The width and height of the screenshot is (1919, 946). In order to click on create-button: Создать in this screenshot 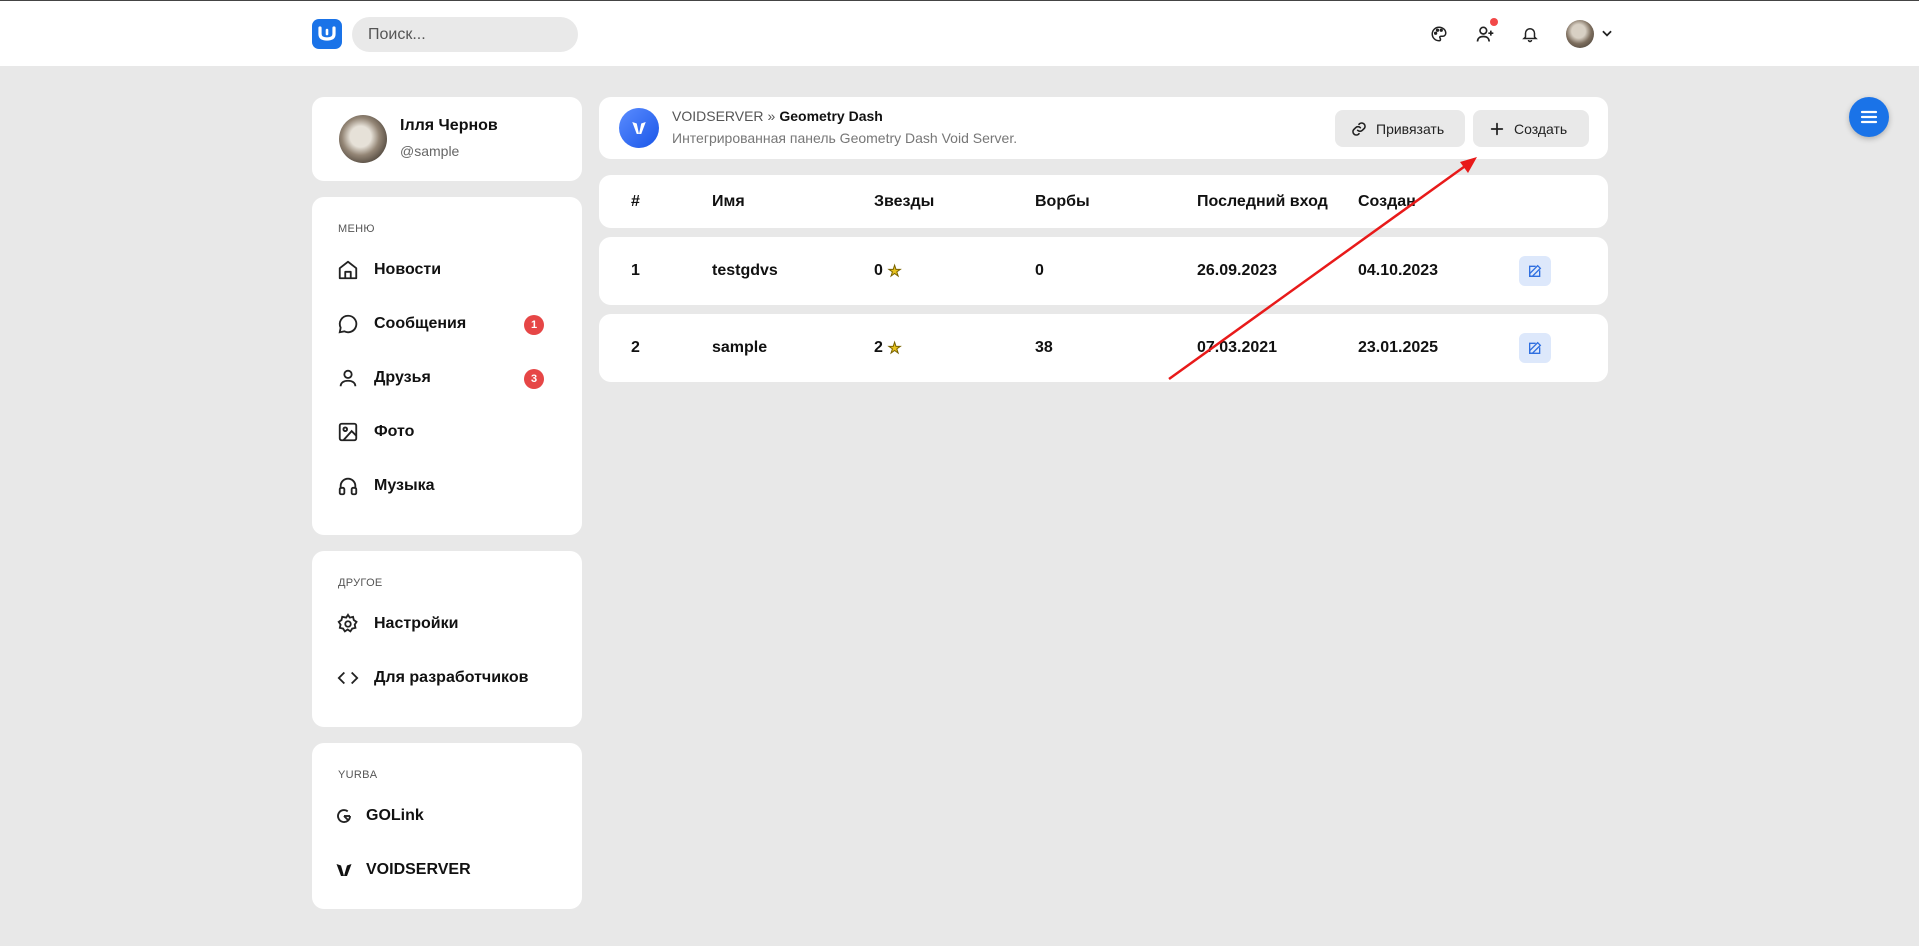, I will do `click(1531, 128)`.